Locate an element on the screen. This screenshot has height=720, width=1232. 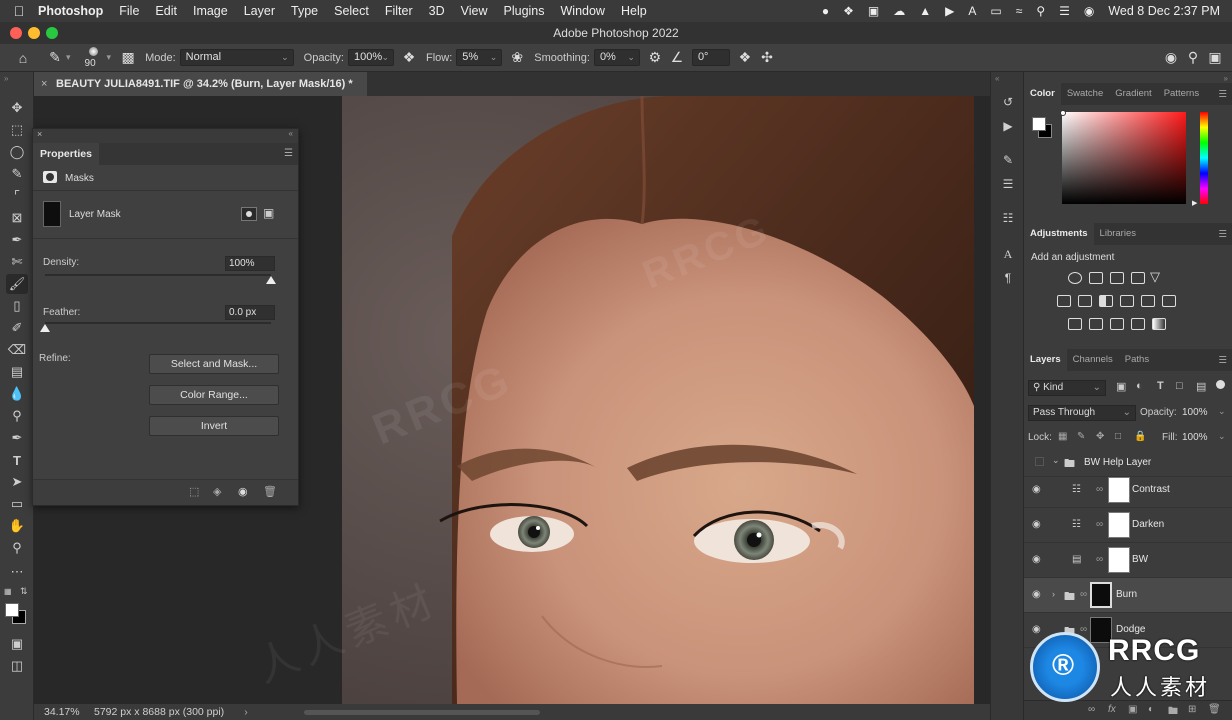
symmetry-icon: ✣ is located at coordinates (767, 58).